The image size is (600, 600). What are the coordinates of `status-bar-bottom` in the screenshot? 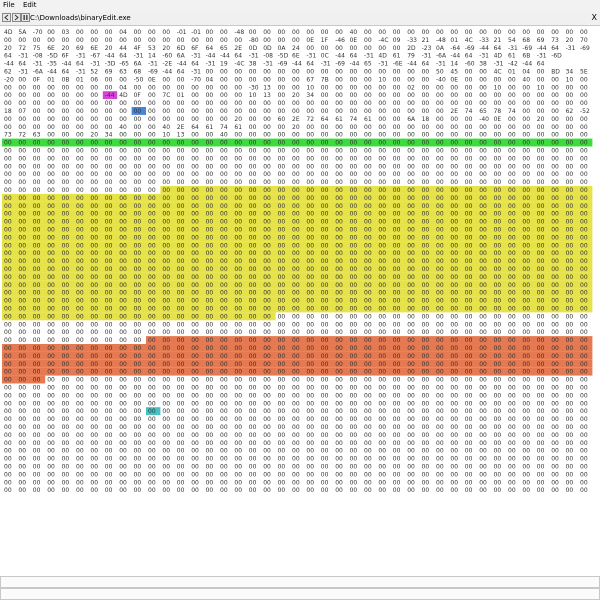 It's located at (300, 594).